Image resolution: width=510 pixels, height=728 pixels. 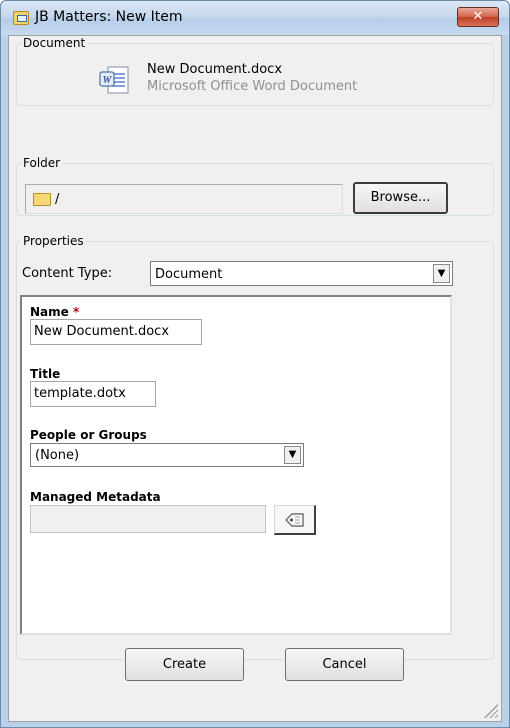 I want to click on app-icon, so click(x=21, y=18).